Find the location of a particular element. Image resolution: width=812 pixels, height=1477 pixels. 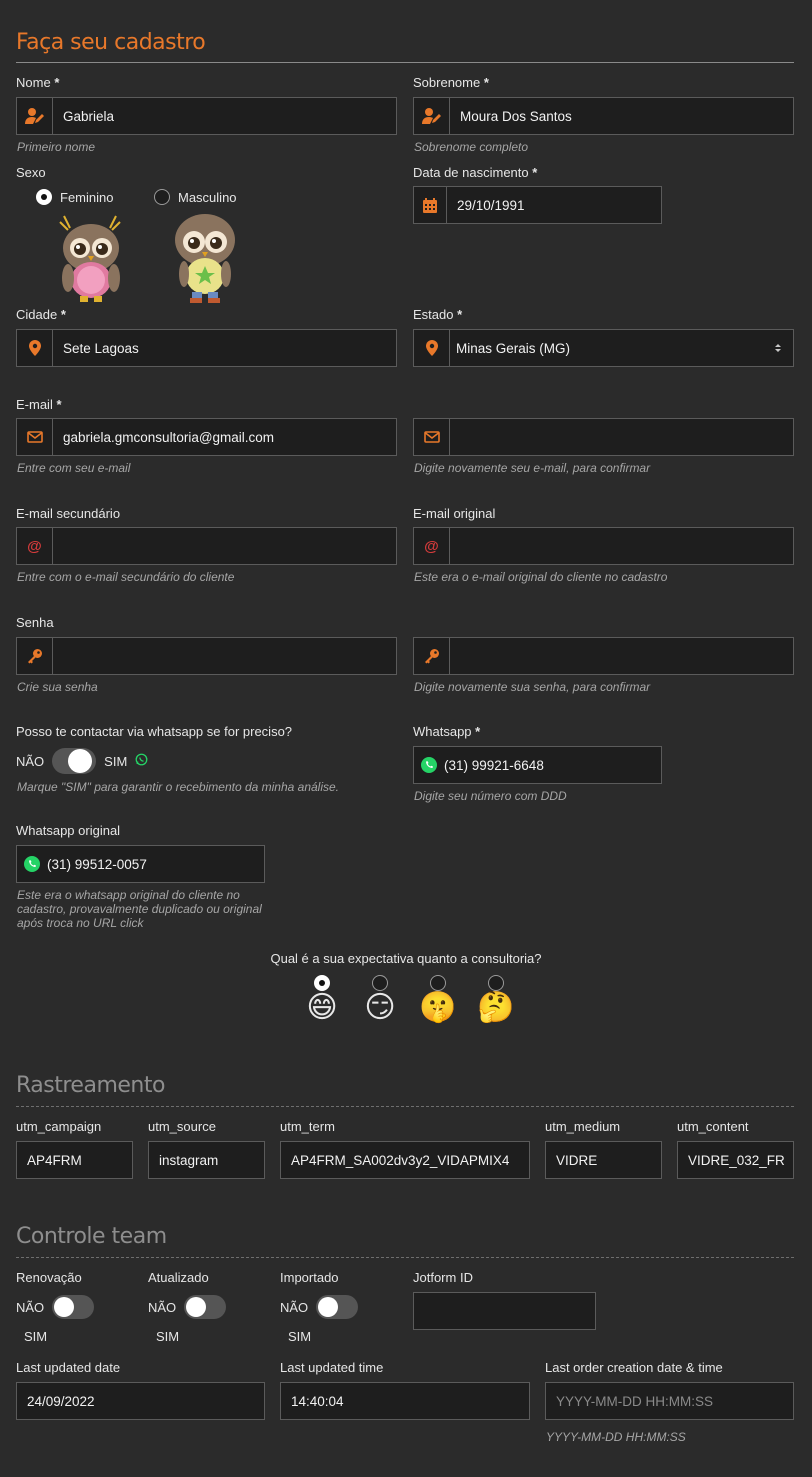

whatsapp-field: (31) 99921-6648 is located at coordinates (537, 765).